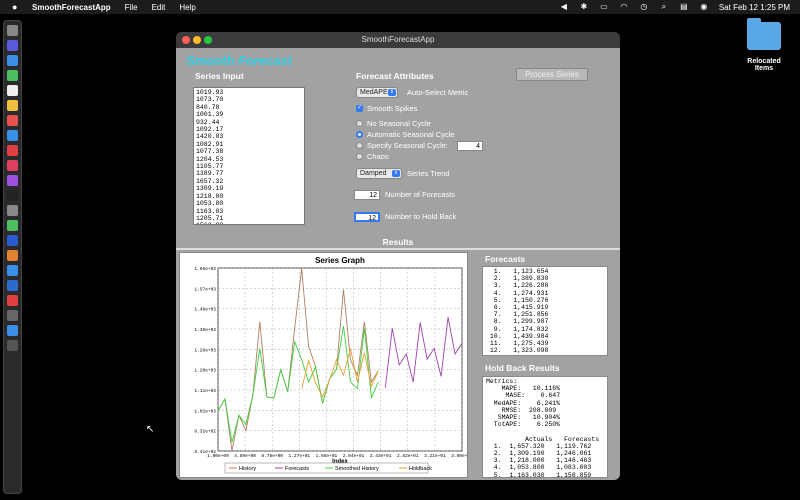 The width and height of the screenshot is (800, 500). I want to click on series-value: 1657.32, so click(210, 181).